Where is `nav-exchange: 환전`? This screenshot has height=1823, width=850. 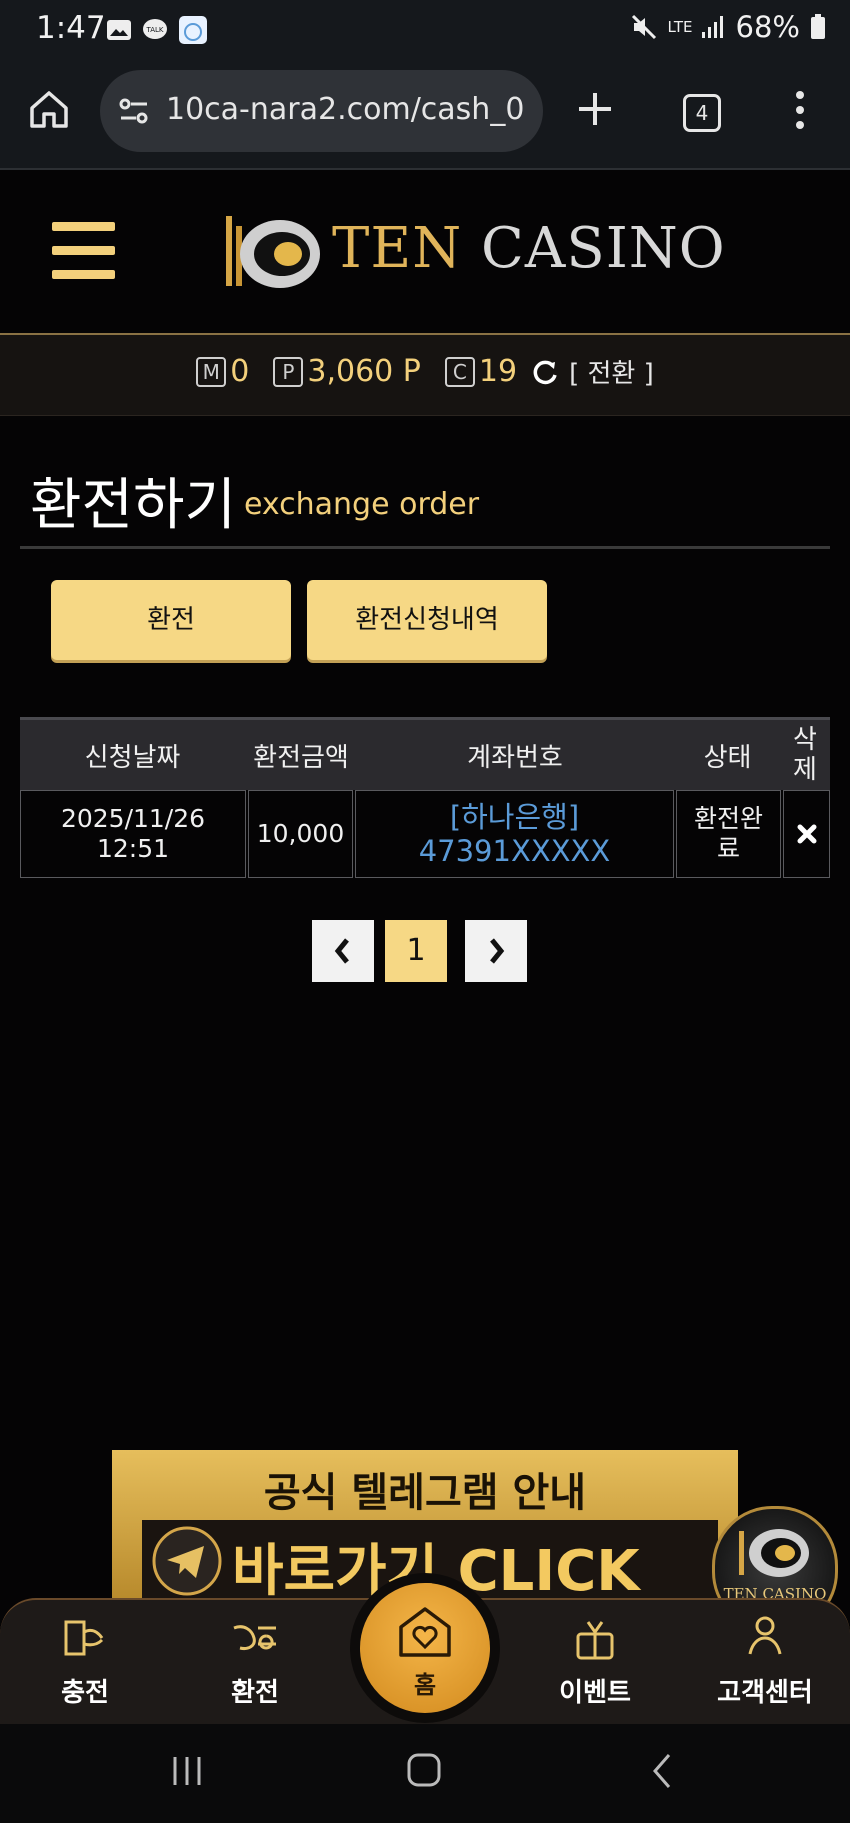
nav-exchange: 환전 is located at coordinates (255, 1663).